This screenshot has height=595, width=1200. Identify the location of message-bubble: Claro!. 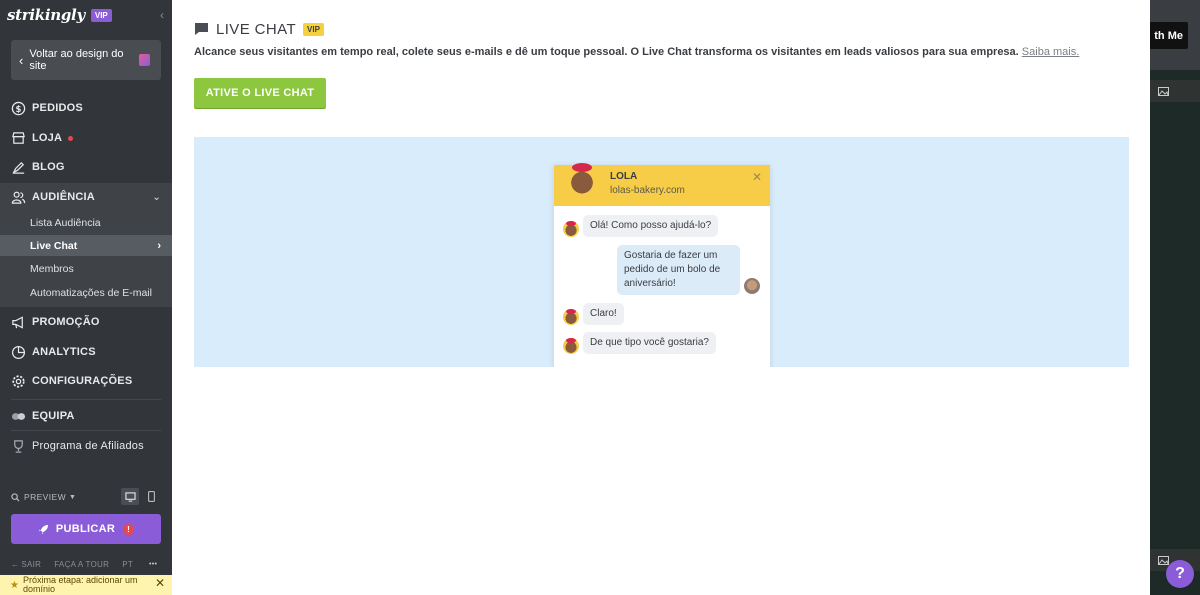
(603, 314).